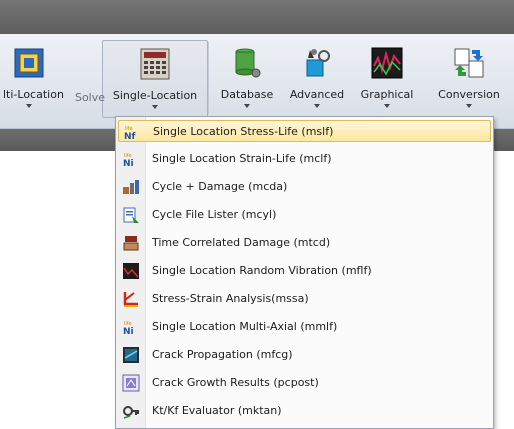  I want to click on kt-kf-evaluator-icon, so click(131, 412).